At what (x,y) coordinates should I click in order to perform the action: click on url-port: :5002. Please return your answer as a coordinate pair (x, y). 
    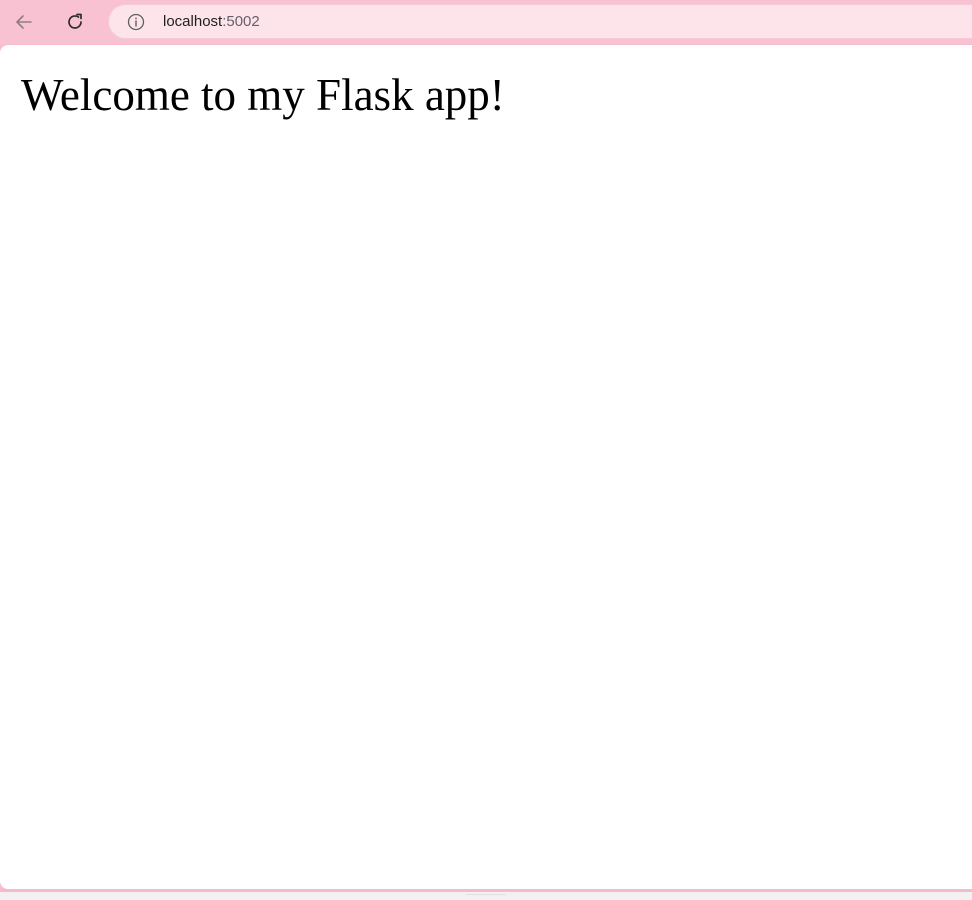
    Looking at the image, I should click on (241, 21).